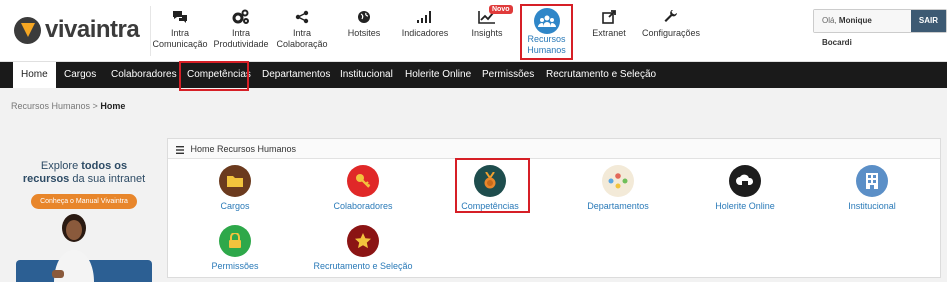 Image resolution: width=947 pixels, height=282 pixels. I want to click on tile-label: Departamentos, so click(618, 206).